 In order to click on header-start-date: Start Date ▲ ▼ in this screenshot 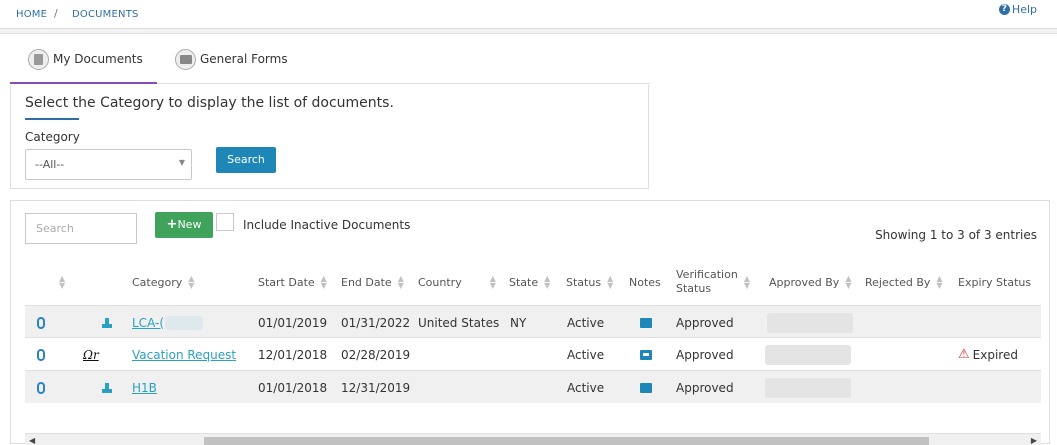, I will do `click(292, 282)`.